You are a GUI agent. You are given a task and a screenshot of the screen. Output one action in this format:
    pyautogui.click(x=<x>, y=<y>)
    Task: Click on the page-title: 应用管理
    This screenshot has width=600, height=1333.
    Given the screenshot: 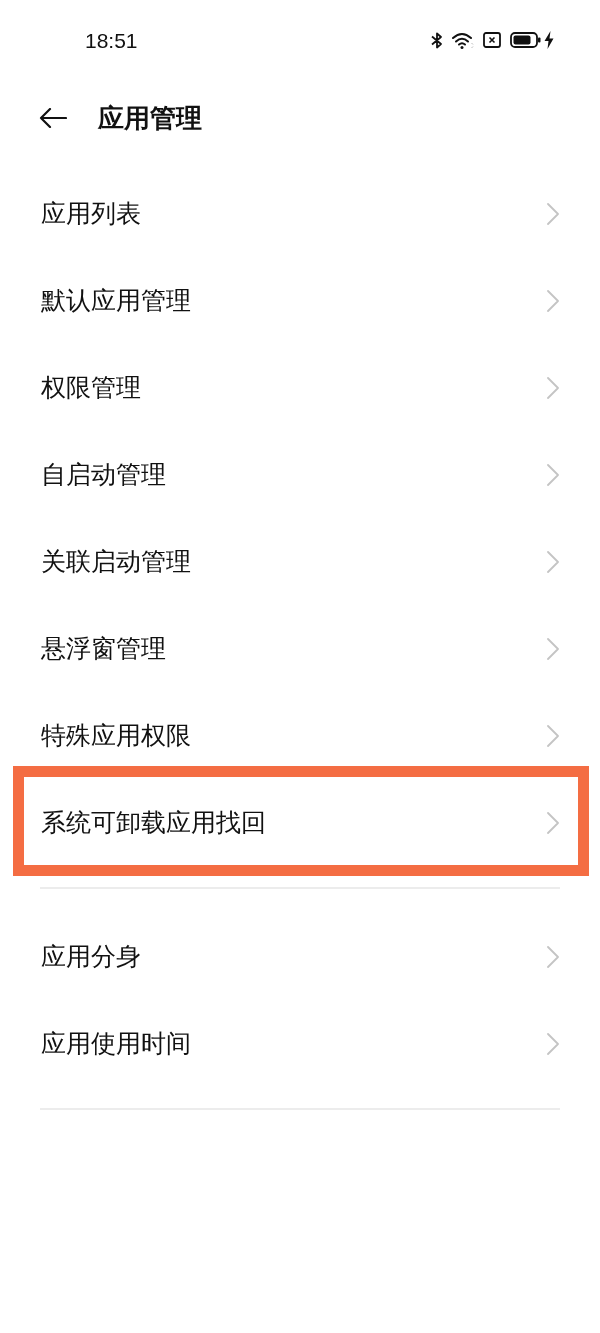 What is the action you would take?
    pyautogui.click(x=150, y=118)
    